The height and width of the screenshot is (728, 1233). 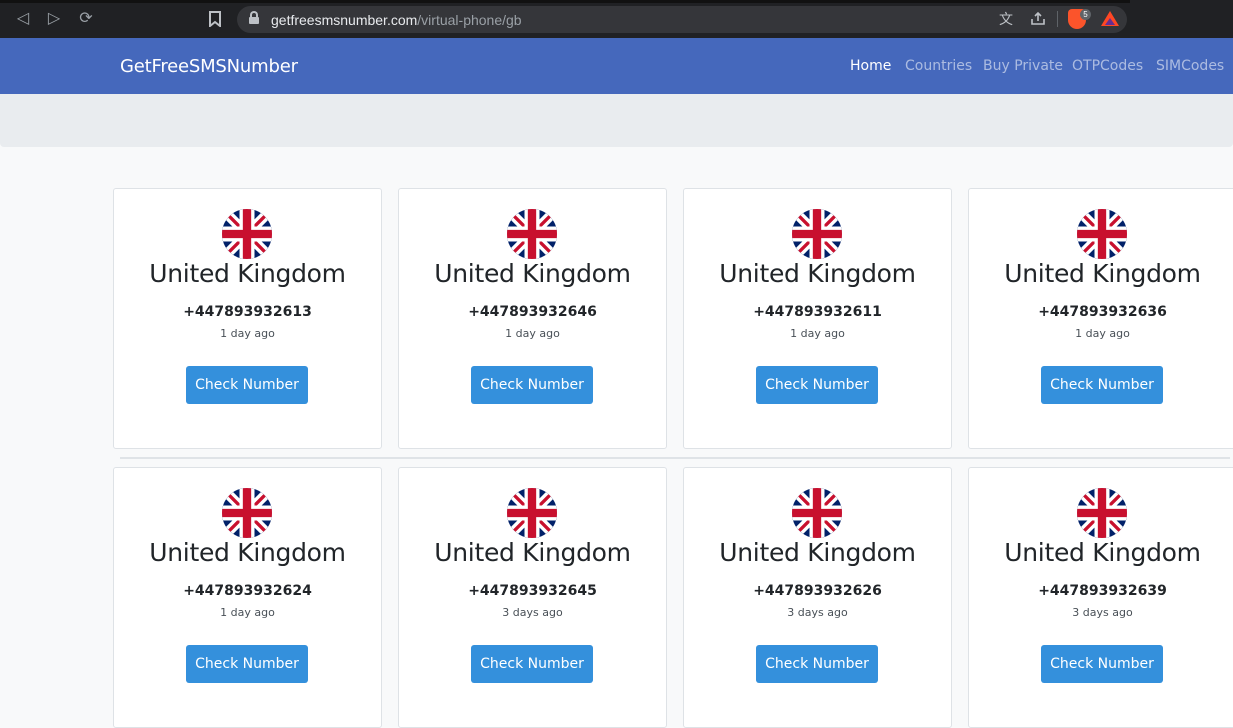 I want to click on shields-count-badge: 5, so click(x=1085, y=14).